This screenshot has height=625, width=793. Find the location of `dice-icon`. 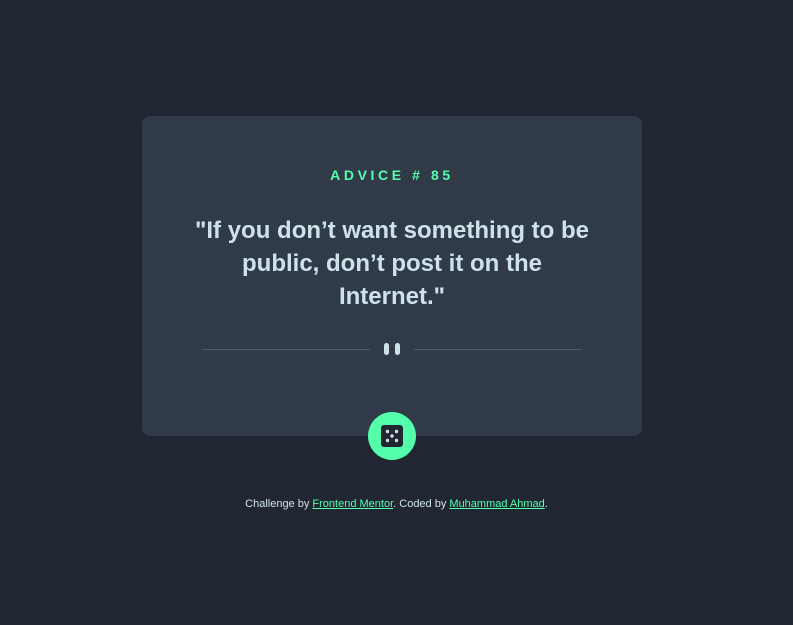

dice-icon is located at coordinates (392, 436).